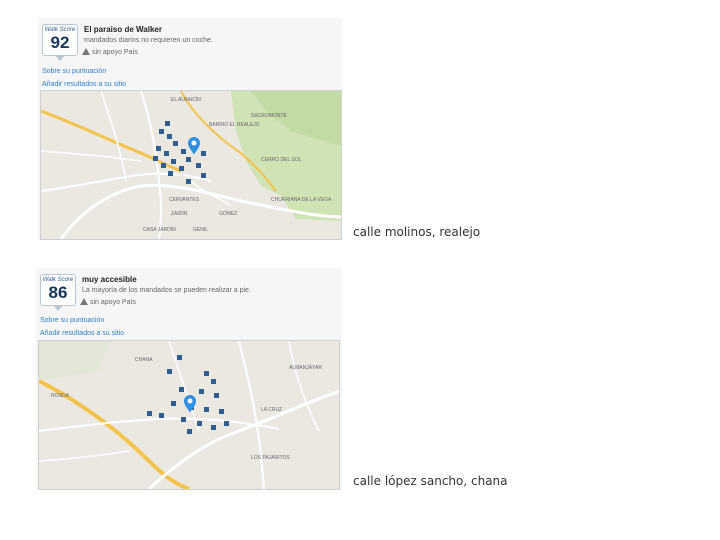 The image size is (720, 540). I want to click on score-description: mandados diarios no requieren un coche., so click(148, 40).